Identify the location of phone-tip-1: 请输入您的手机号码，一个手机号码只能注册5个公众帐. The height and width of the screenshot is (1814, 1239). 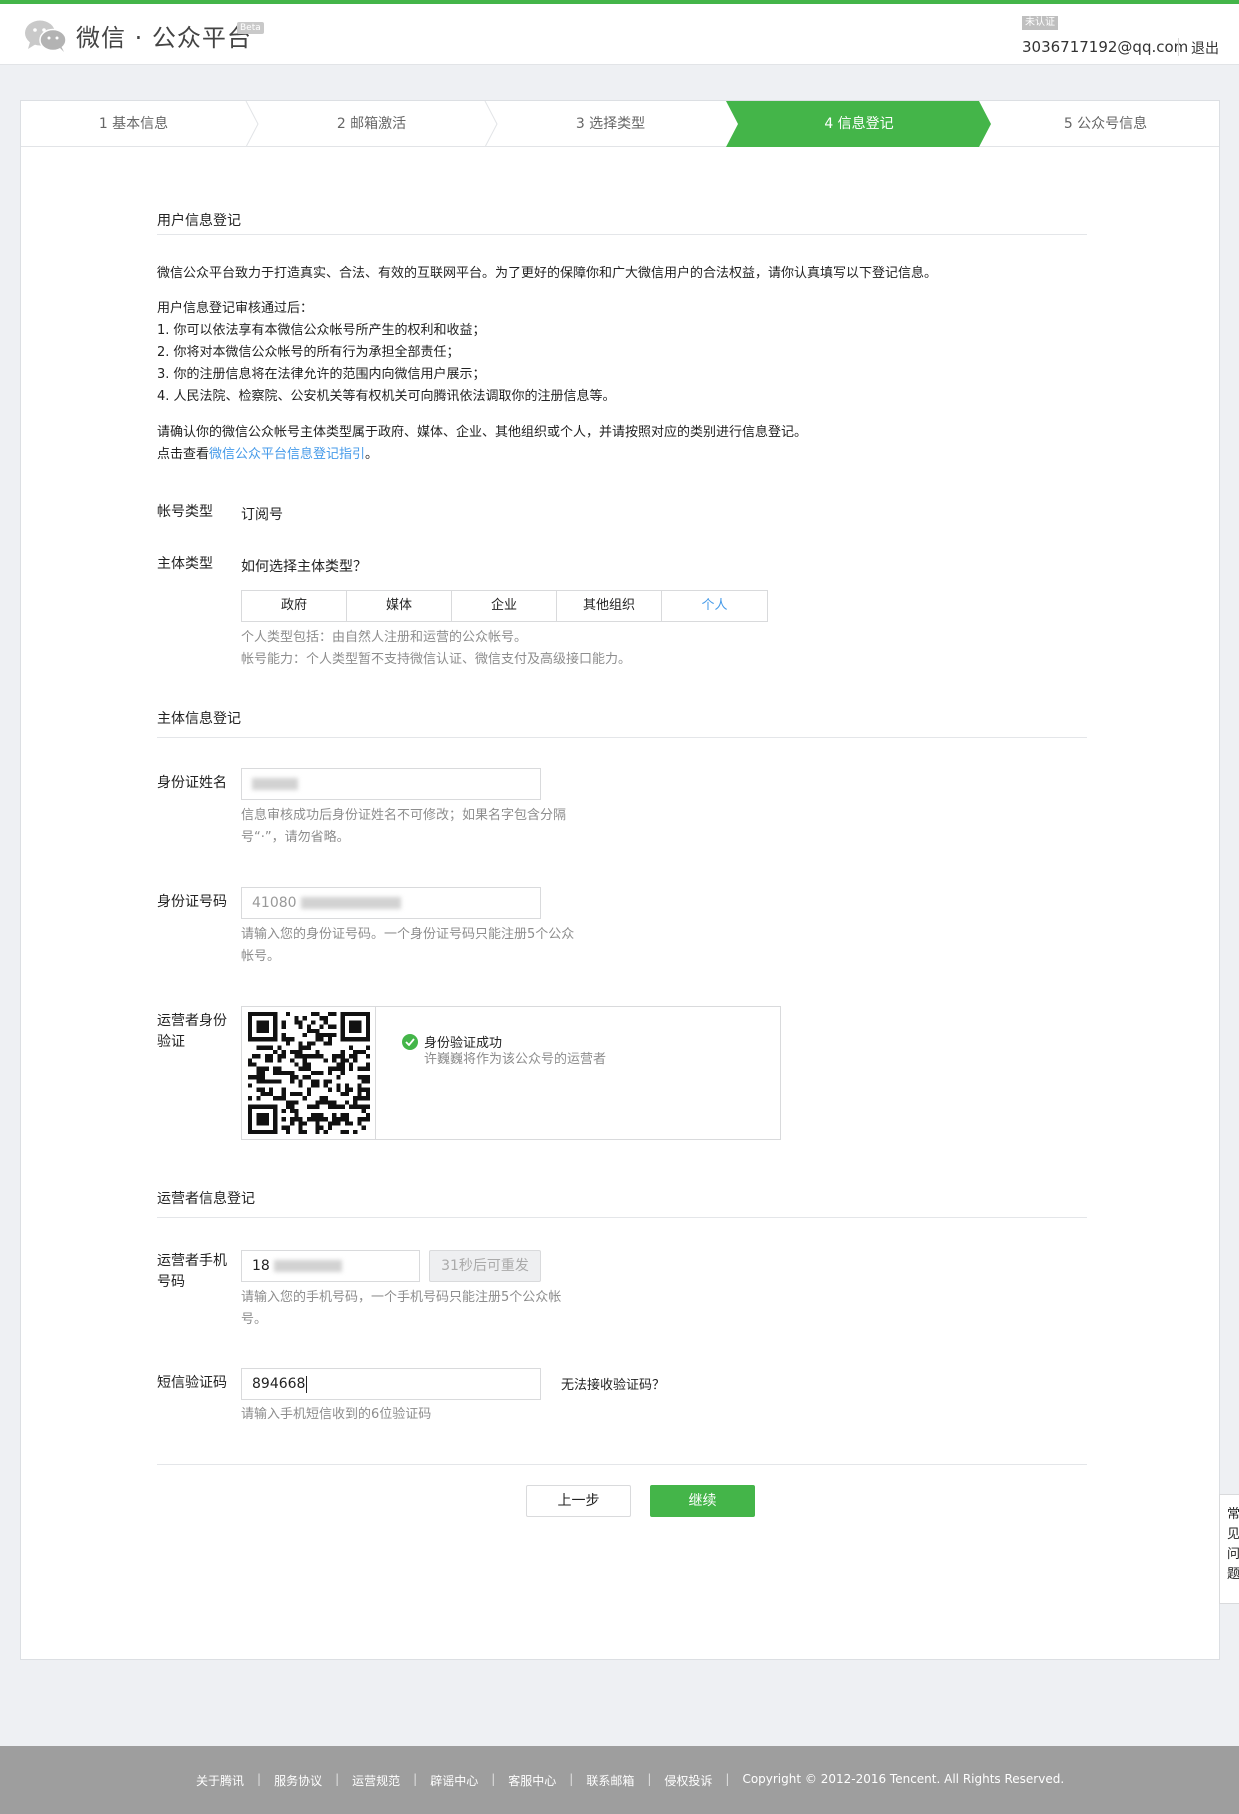
(401, 1297).